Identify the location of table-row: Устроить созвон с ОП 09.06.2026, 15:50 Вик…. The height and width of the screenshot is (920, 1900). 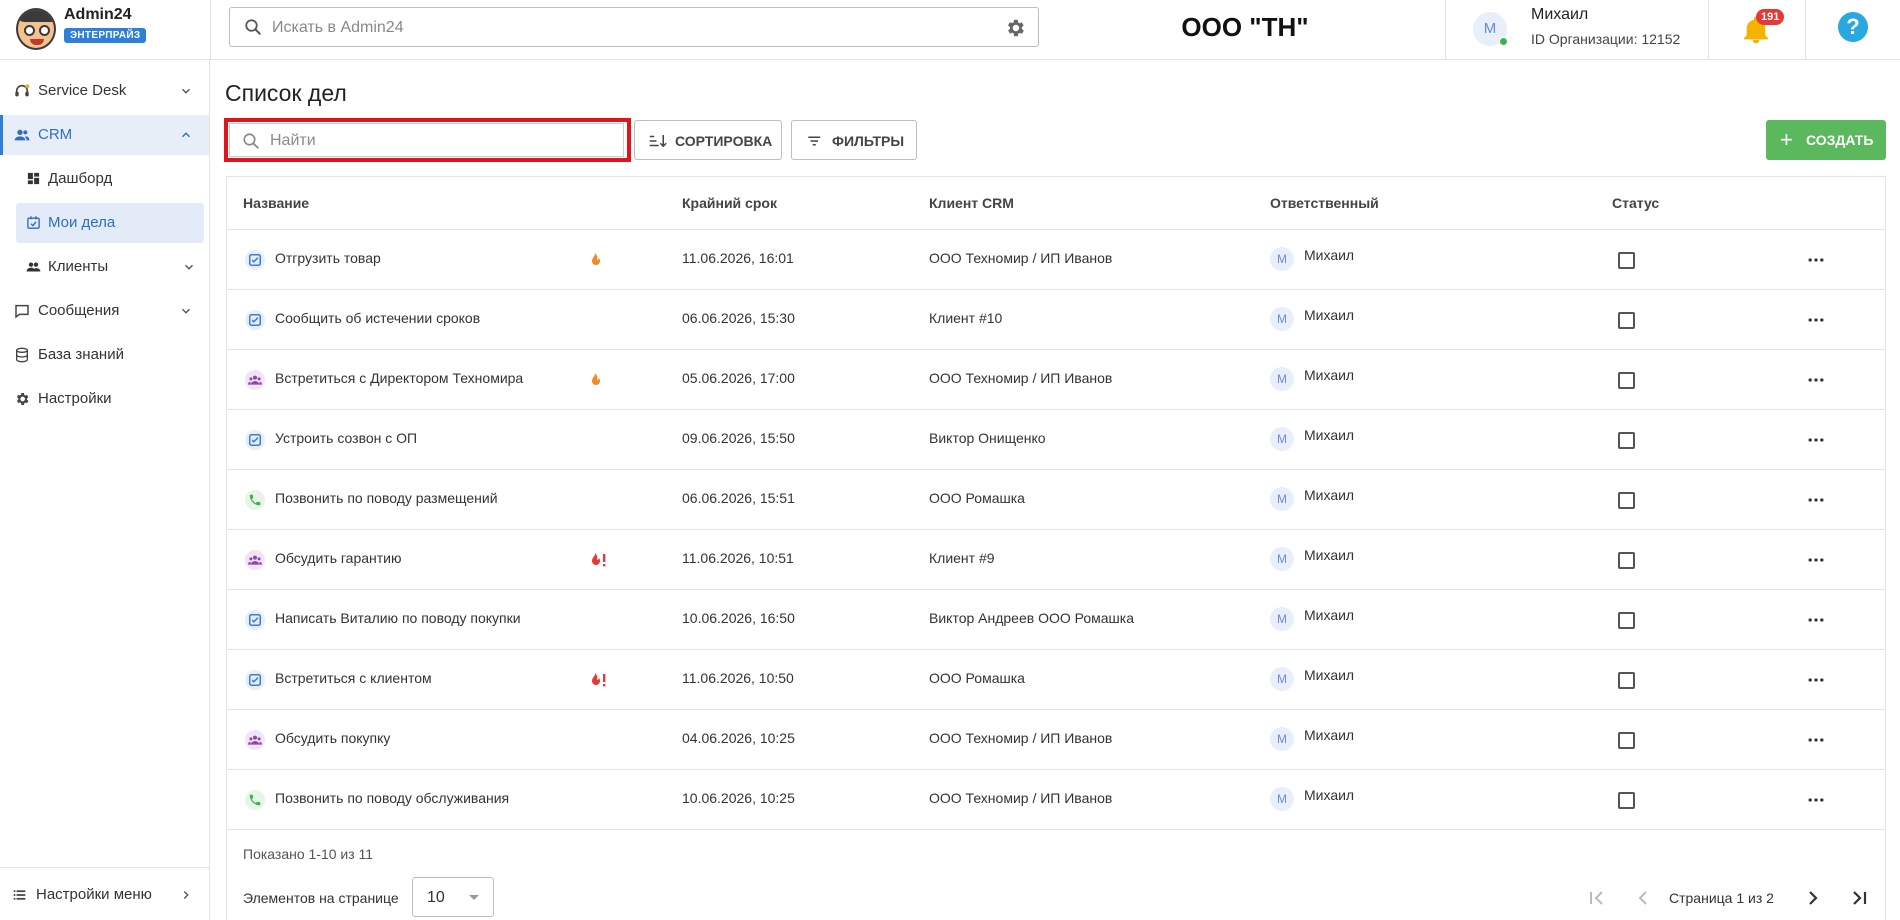
(1056, 440).